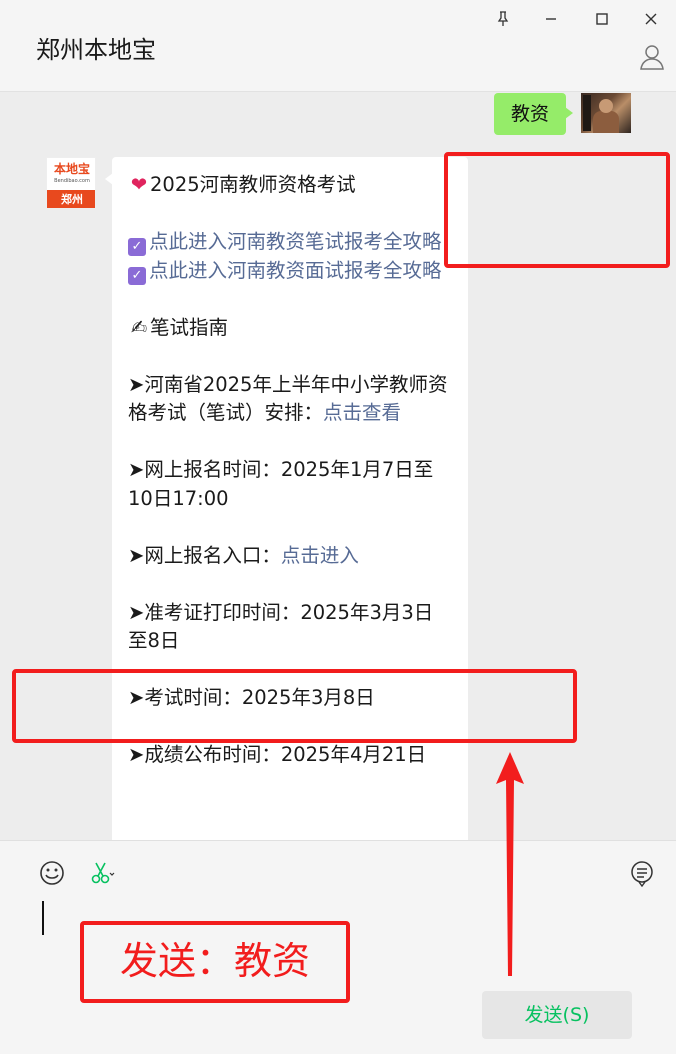 This screenshot has width=676, height=1054. Describe the element at coordinates (510, 864) in the screenshot. I see `annotation-arrow-up` at that location.